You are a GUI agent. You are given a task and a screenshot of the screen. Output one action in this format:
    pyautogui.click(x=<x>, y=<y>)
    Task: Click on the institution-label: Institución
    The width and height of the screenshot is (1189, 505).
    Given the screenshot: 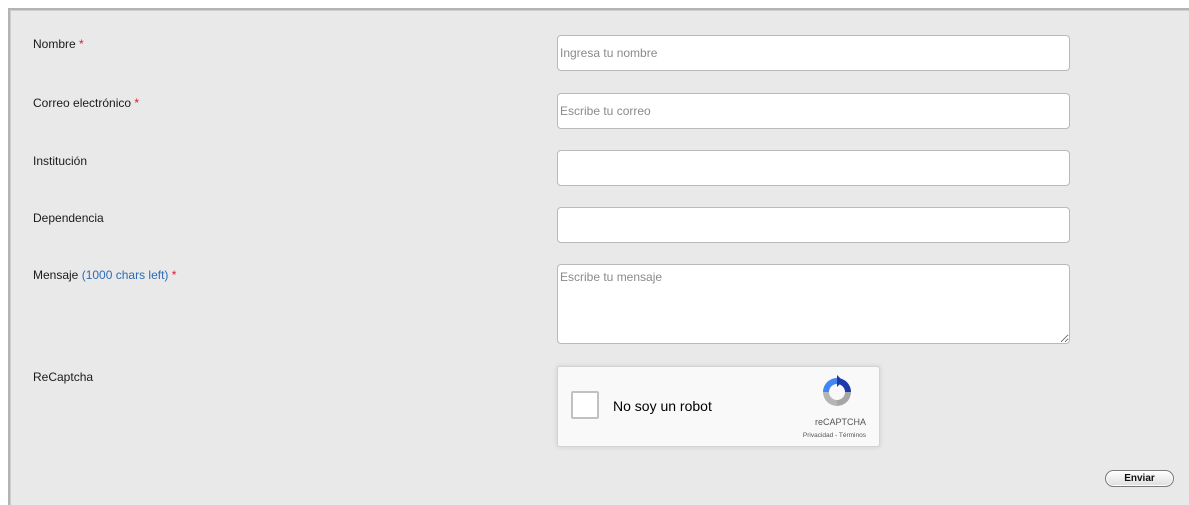 What is the action you would take?
    pyautogui.click(x=60, y=161)
    